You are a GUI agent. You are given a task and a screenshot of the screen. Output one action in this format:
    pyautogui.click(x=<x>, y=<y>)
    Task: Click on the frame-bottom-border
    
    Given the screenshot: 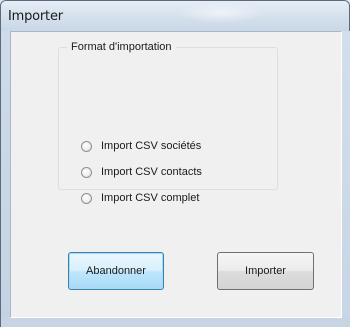 What is the action you would take?
    pyautogui.click(x=175, y=322)
    